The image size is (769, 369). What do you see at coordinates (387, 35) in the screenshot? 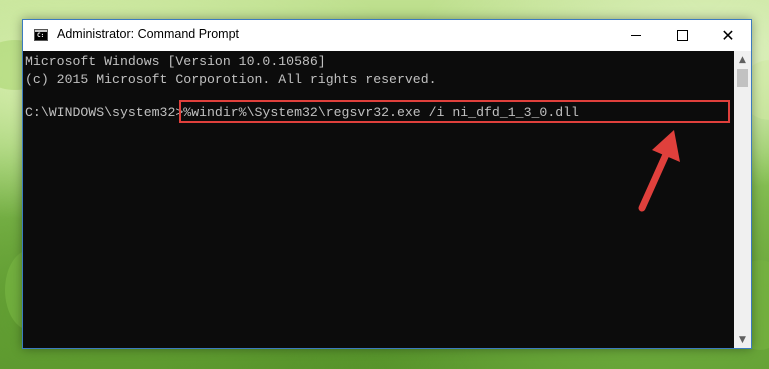
I see `title-bar: Administrator: Command Prompt ✕` at bounding box center [387, 35].